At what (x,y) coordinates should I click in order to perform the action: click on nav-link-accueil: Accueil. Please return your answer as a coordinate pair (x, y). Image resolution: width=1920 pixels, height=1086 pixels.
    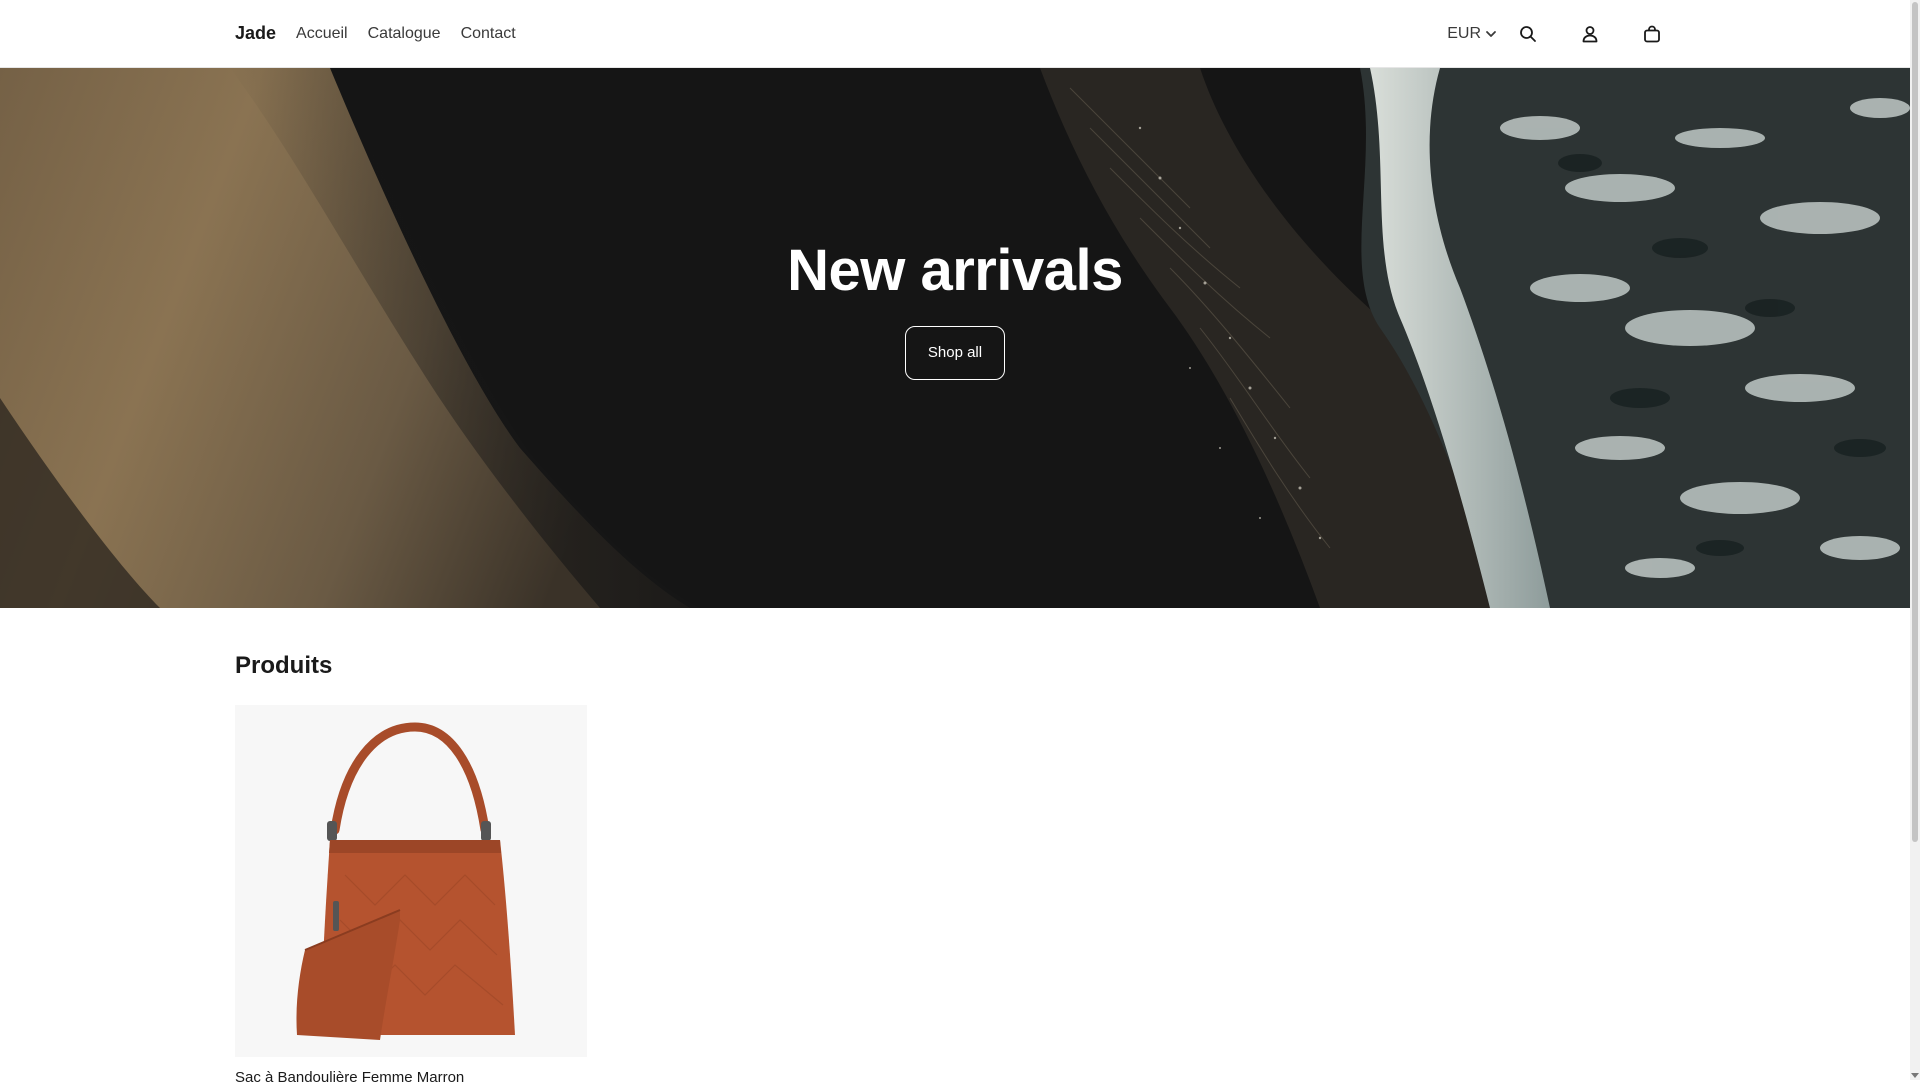
    Looking at the image, I should click on (322, 34).